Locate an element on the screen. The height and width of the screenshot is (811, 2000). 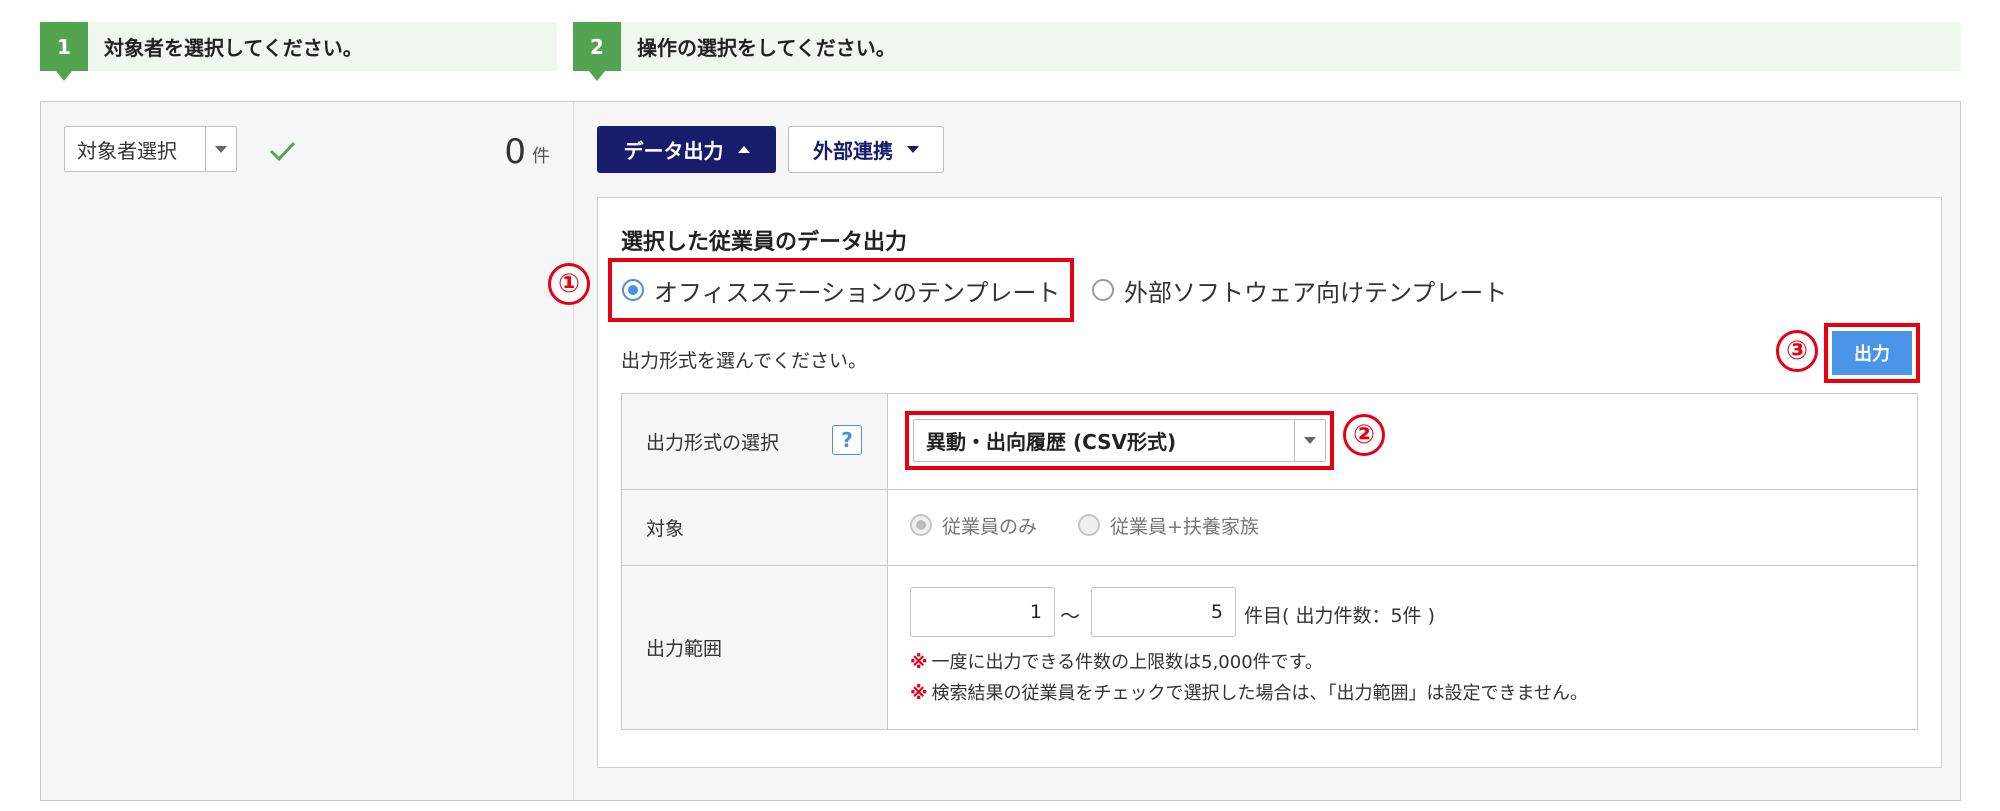
range-row-label: 出力範囲 is located at coordinates (684, 649).